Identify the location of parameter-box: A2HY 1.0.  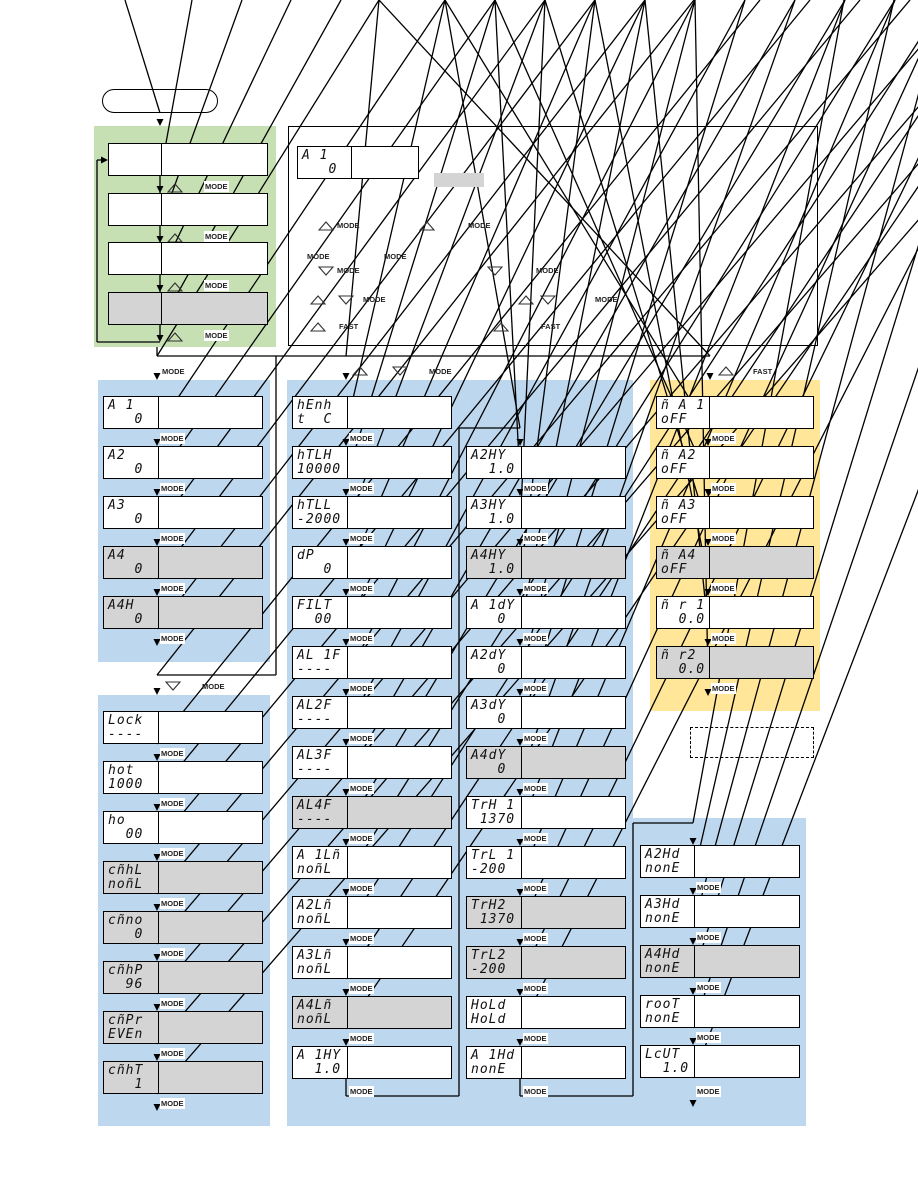
(546, 462).